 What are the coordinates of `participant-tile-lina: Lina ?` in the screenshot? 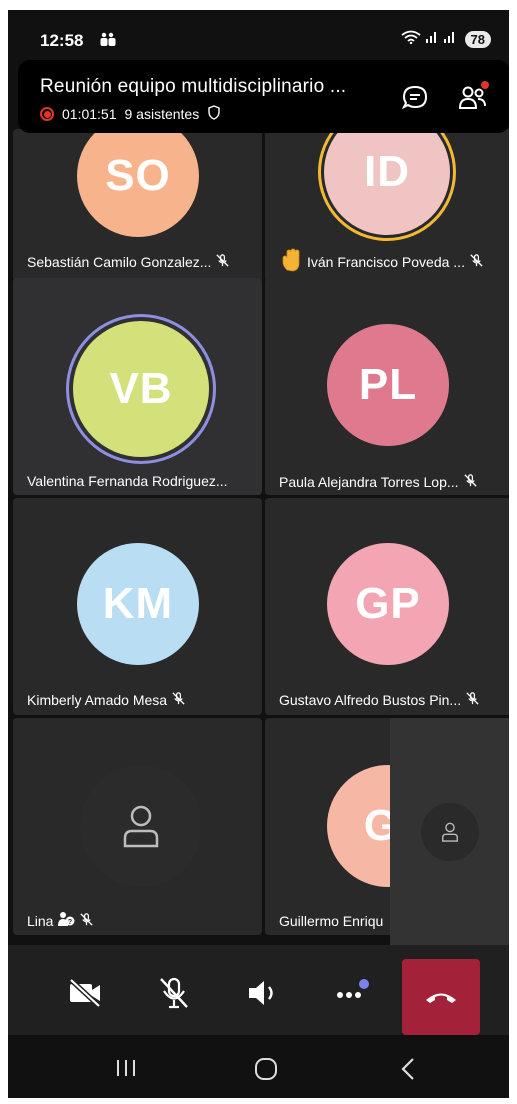 It's located at (137, 826).